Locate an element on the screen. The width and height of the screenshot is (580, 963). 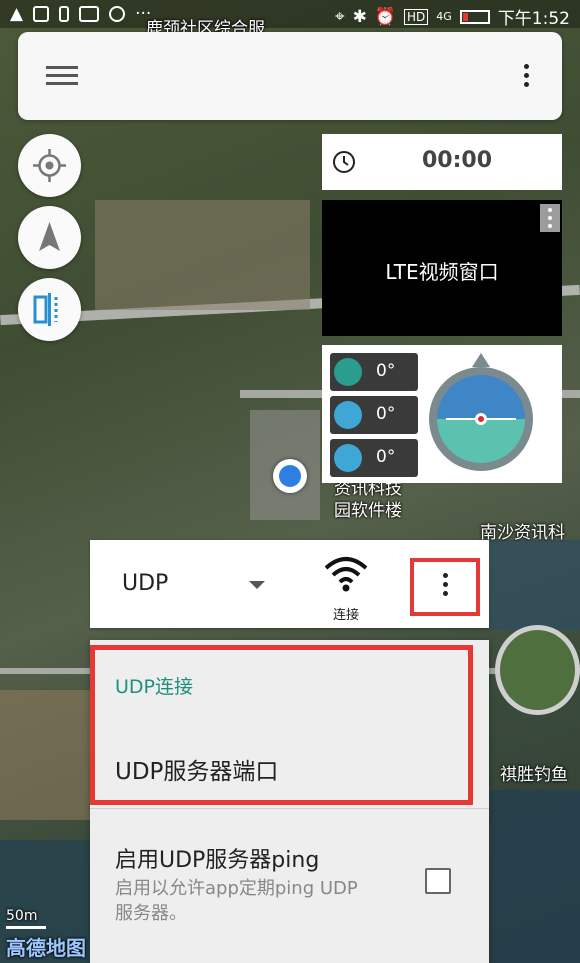
pitch-readout: 0° is located at coordinates (374, 415).